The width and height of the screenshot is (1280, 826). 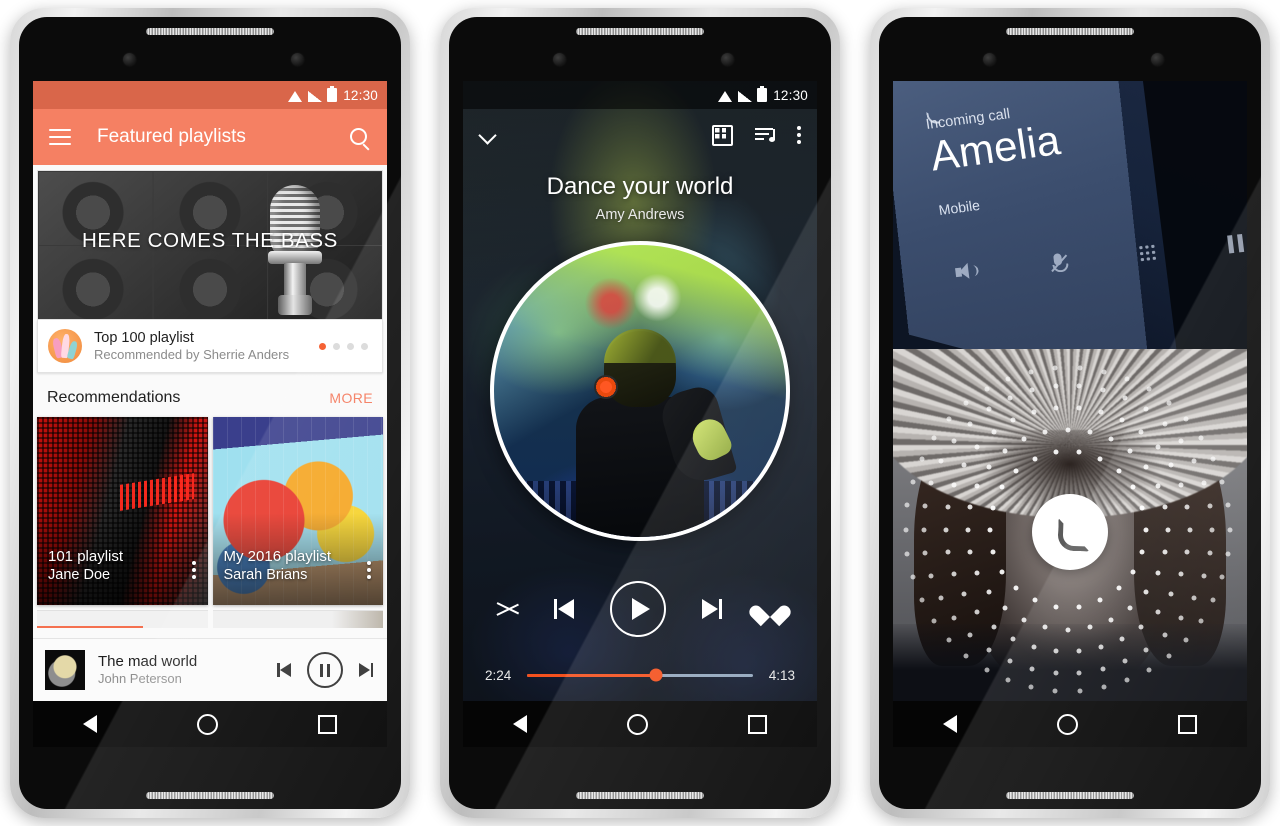 What do you see at coordinates (140, 679) in the screenshot?
I see `track-artist: John Peterson` at bounding box center [140, 679].